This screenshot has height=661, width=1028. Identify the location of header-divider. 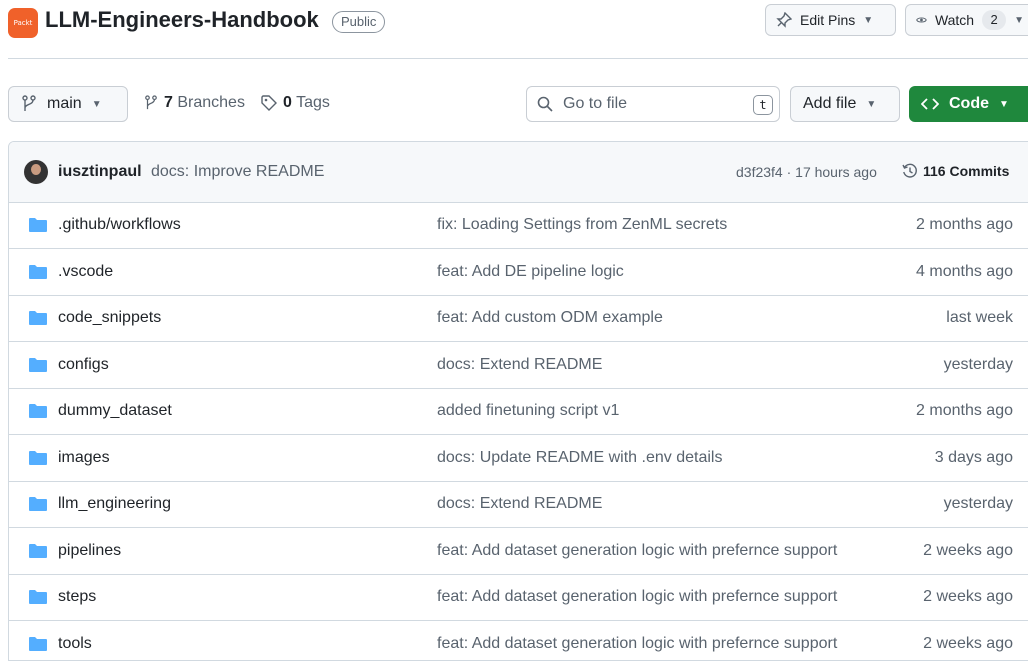
(518, 58).